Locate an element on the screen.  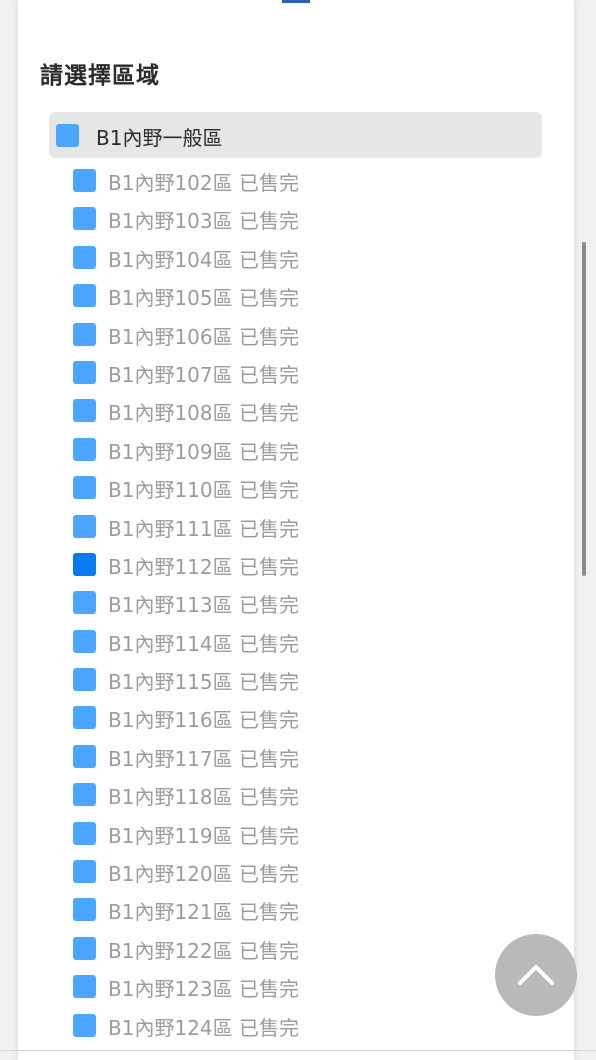
area-item: B1內野110區 已售完 is located at coordinates (296, 487).